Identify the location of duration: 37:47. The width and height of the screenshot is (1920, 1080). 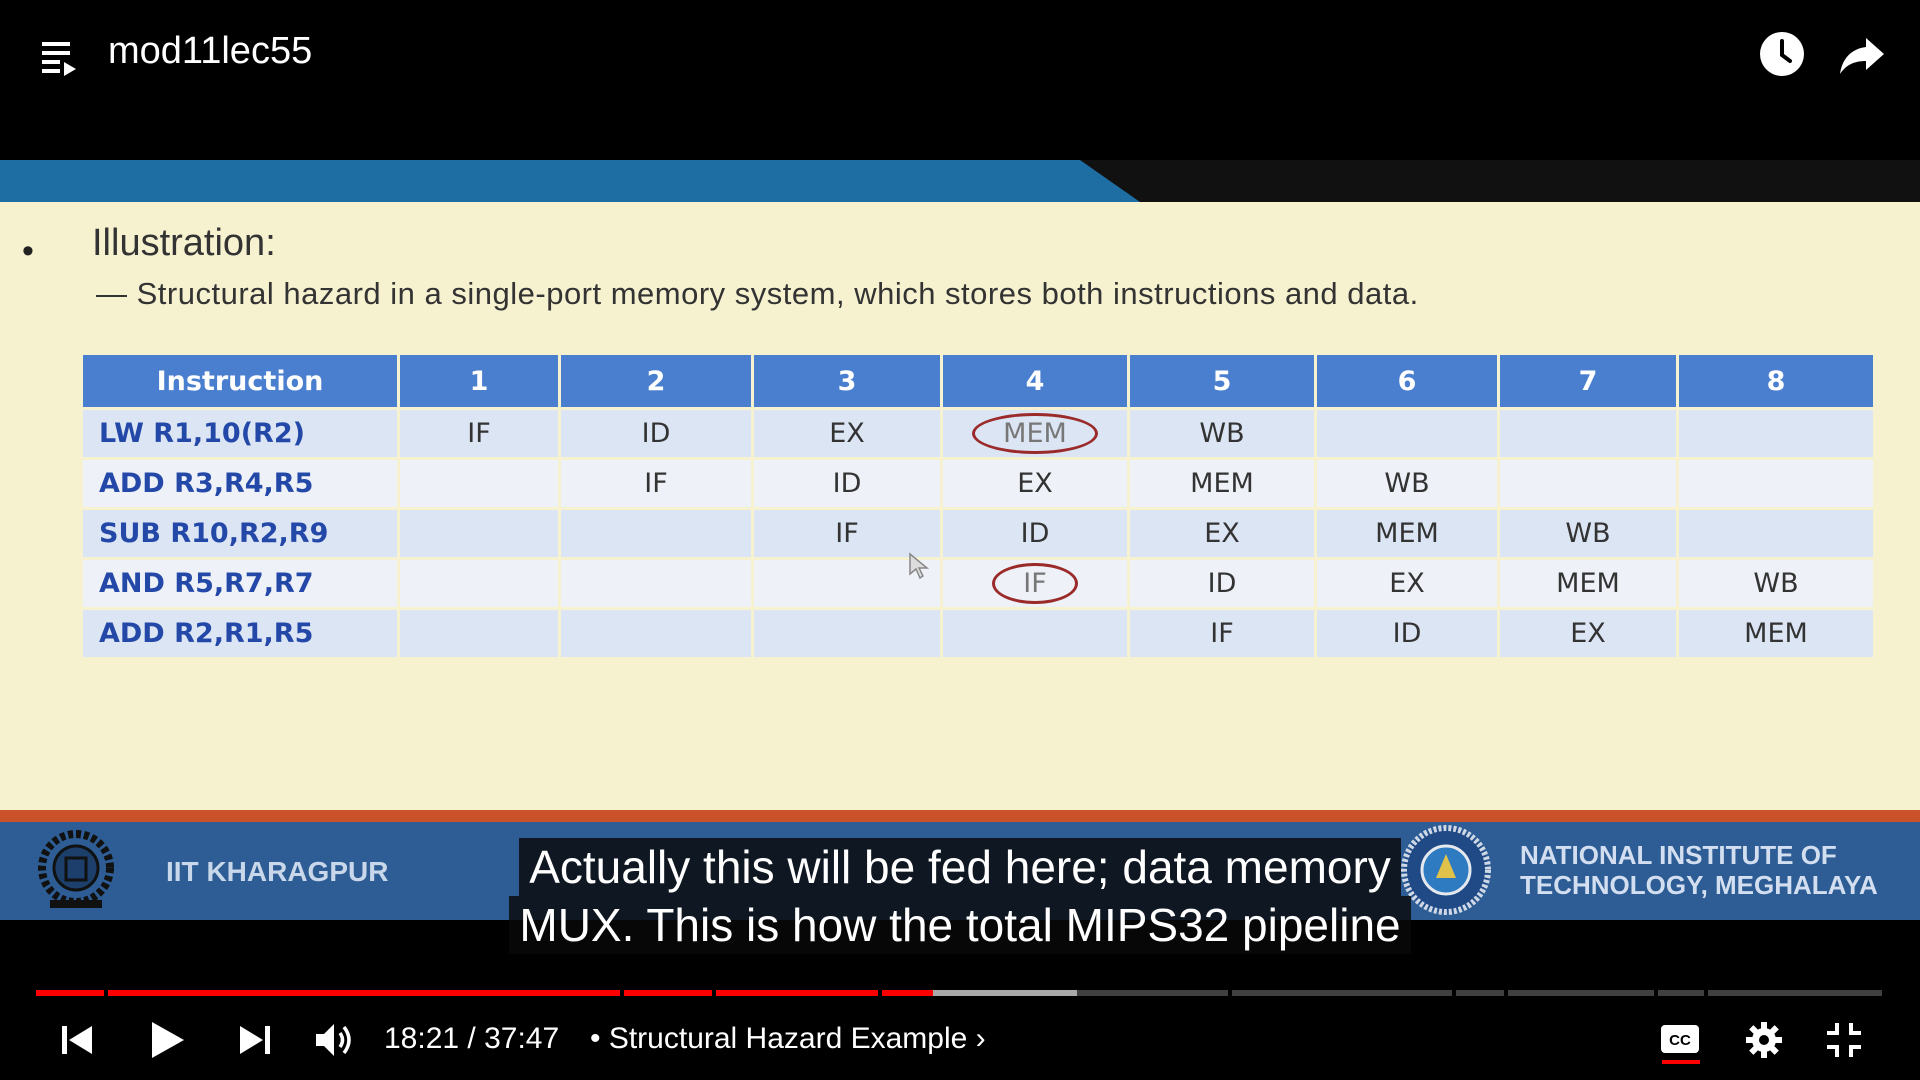
(522, 1038).